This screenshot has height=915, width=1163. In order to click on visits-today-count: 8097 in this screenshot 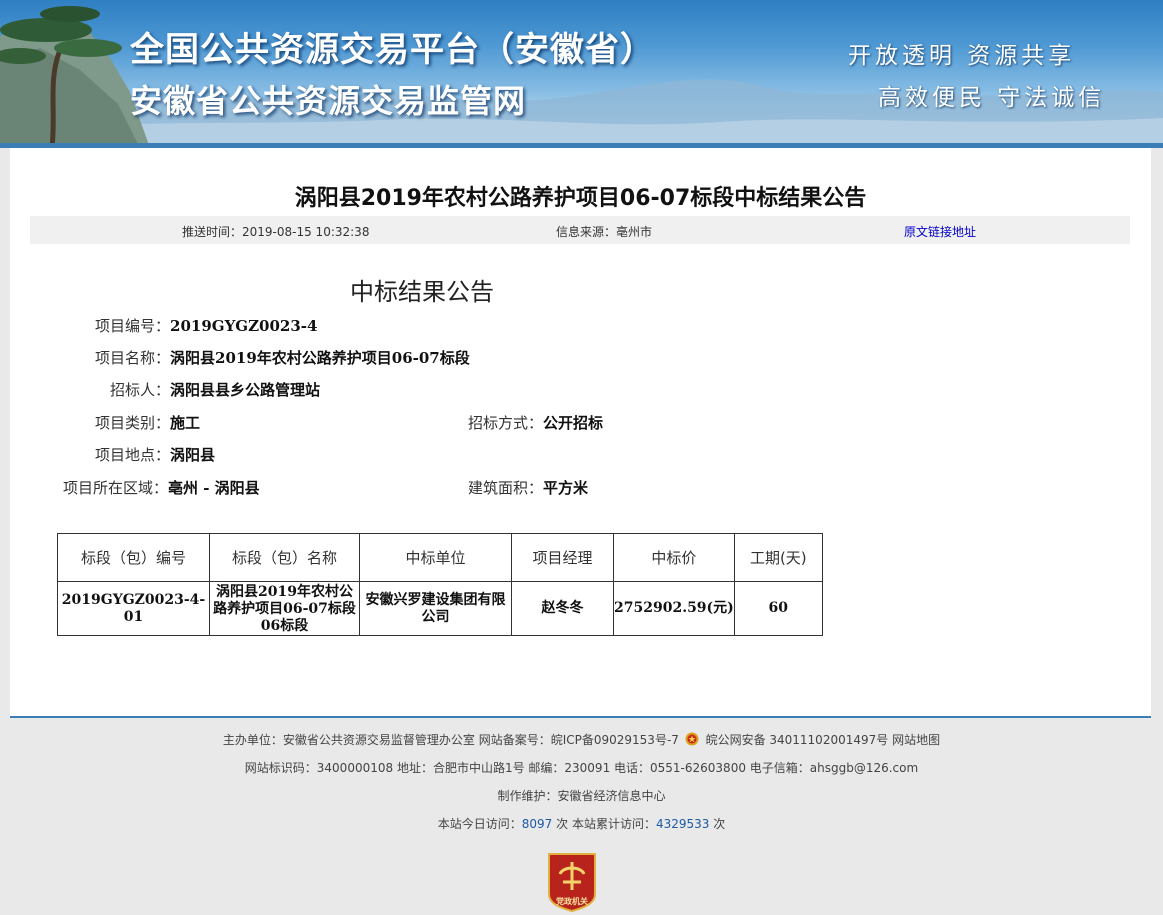, I will do `click(537, 824)`.